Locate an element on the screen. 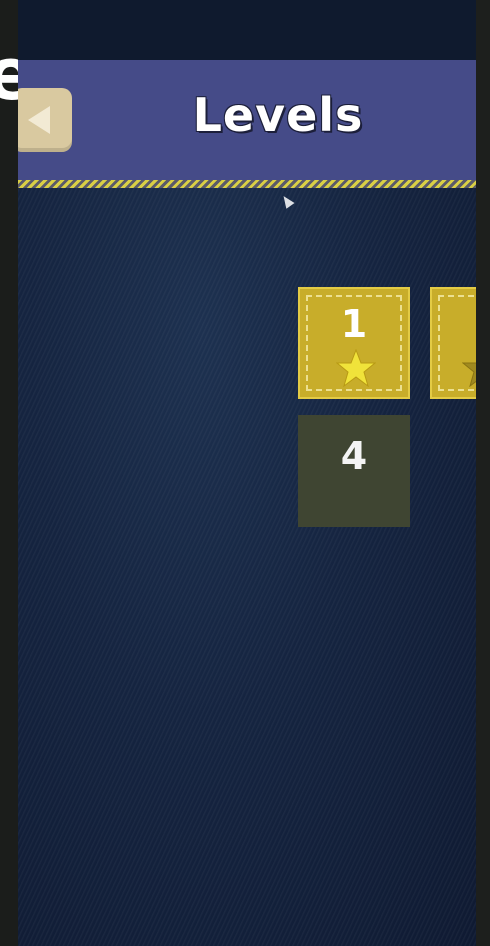 The height and width of the screenshot is (946, 490). level-tile-4: 4 is located at coordinates (354, 471).